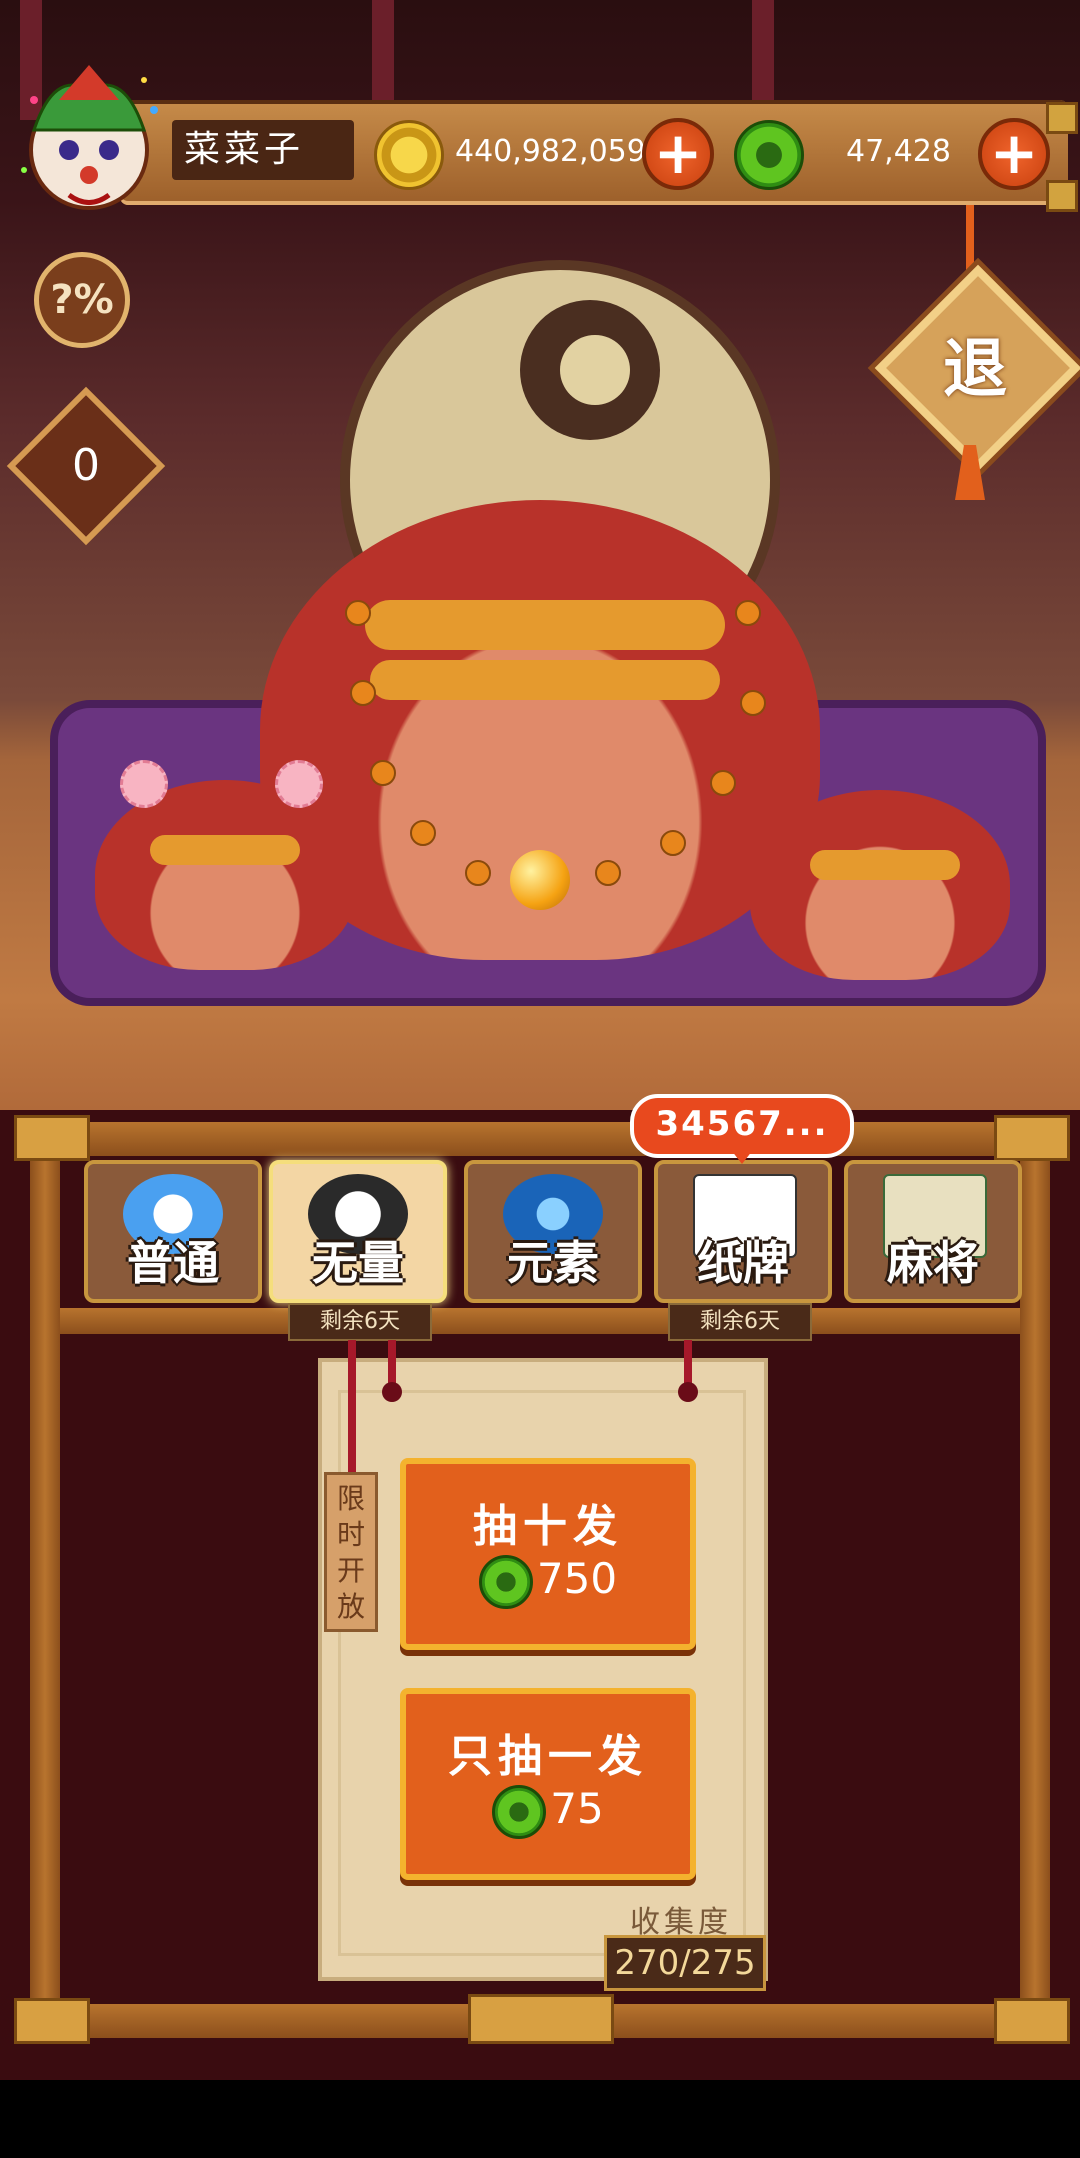  What do you see at coordinates (553, 1231) in the screenshot?
I see `tab-element: 元素` at bounding box center [553, 1231].